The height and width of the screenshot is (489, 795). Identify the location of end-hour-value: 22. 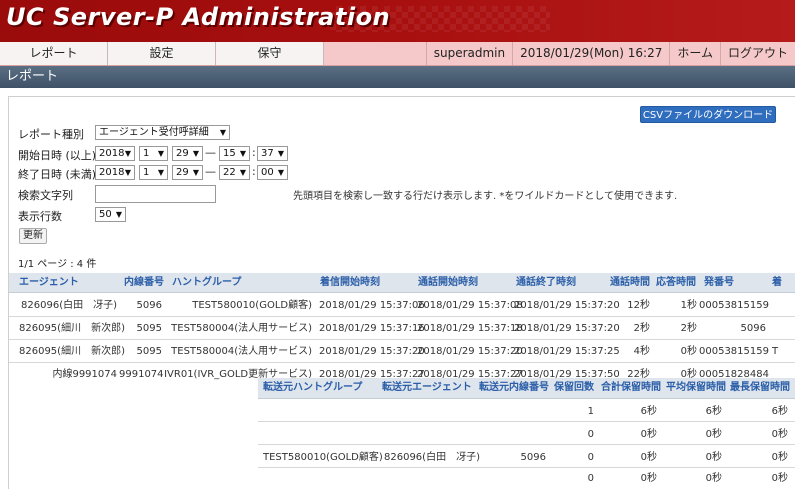
(229, 172).